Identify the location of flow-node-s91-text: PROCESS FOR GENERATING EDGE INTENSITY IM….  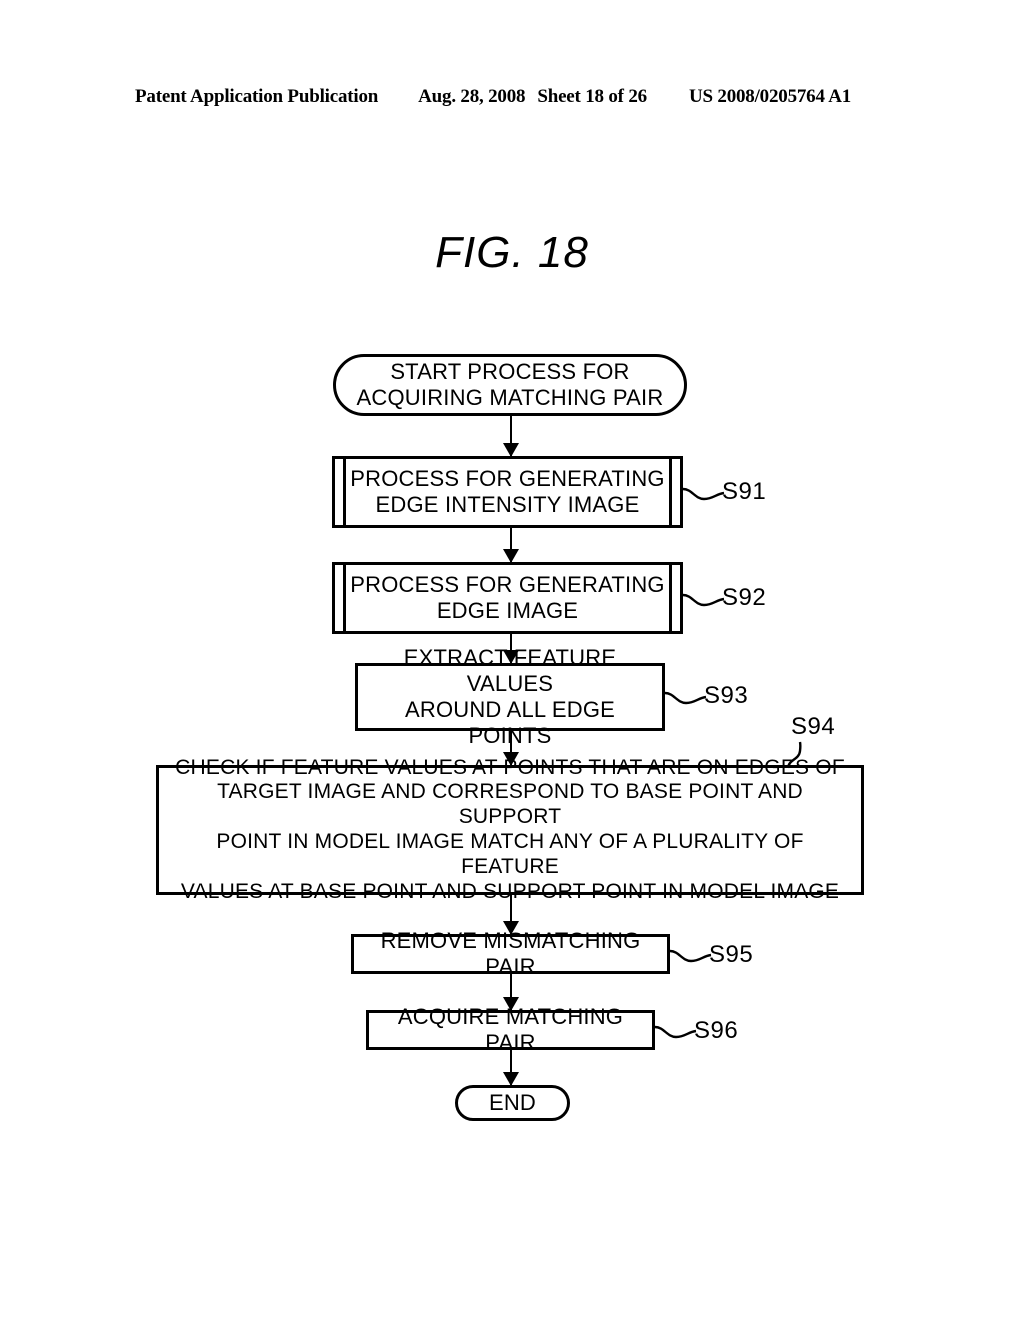
(507, 492).